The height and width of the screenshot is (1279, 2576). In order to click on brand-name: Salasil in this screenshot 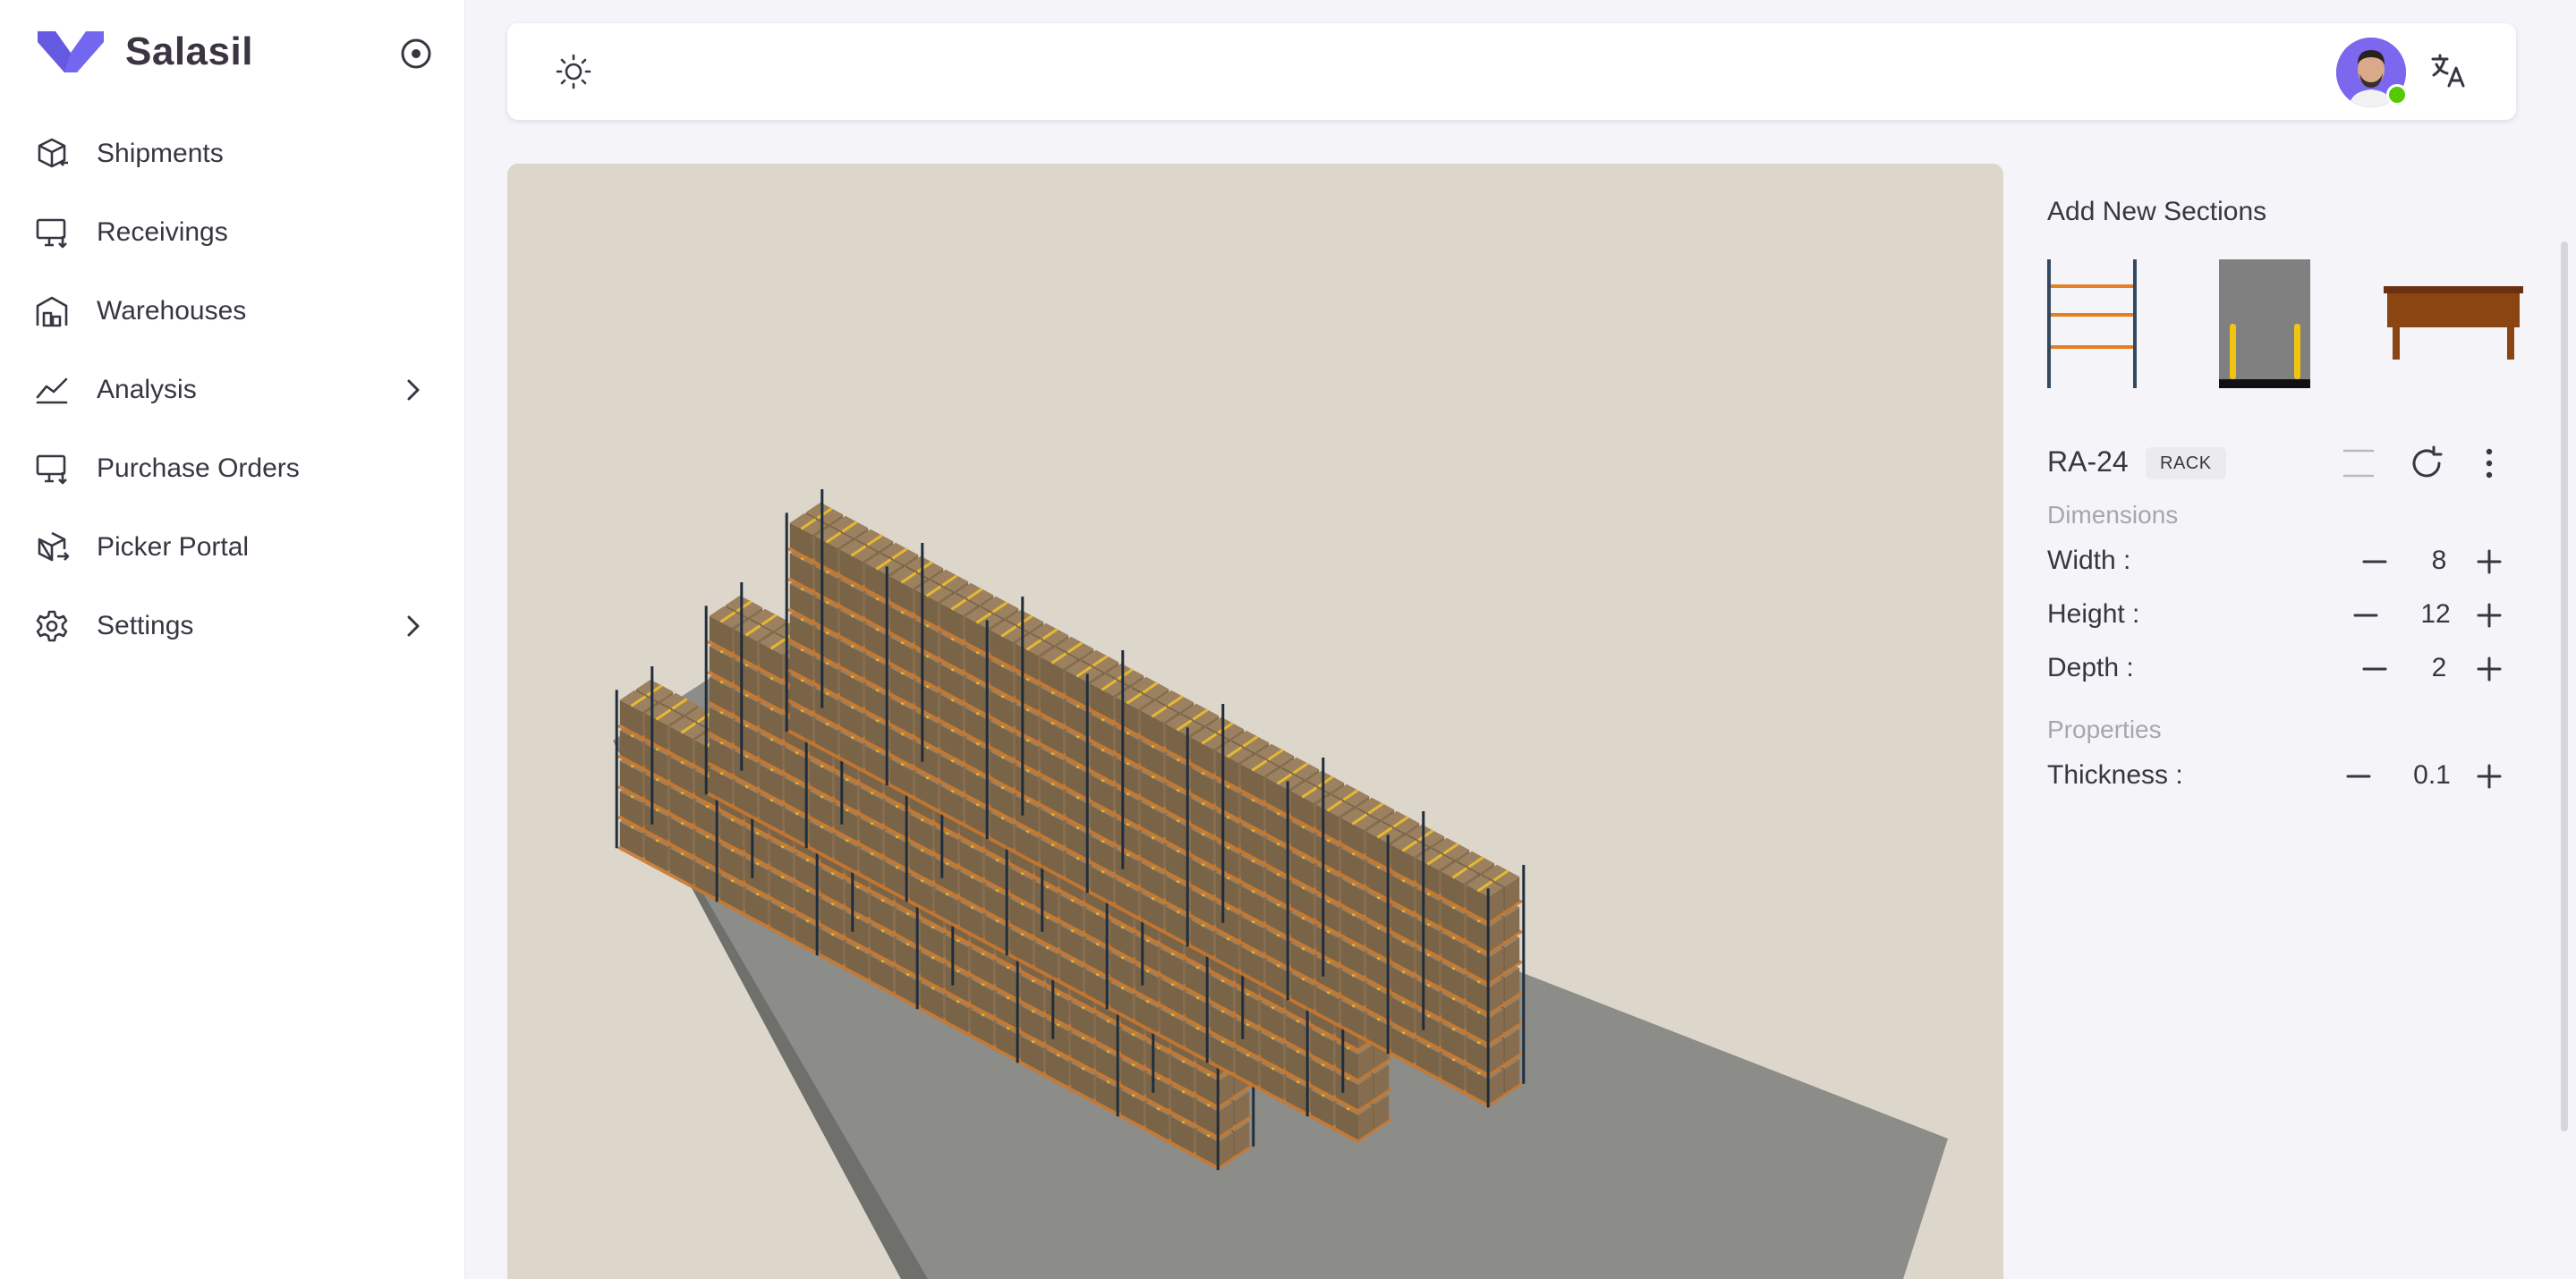, I will do `click(189, 52)`.